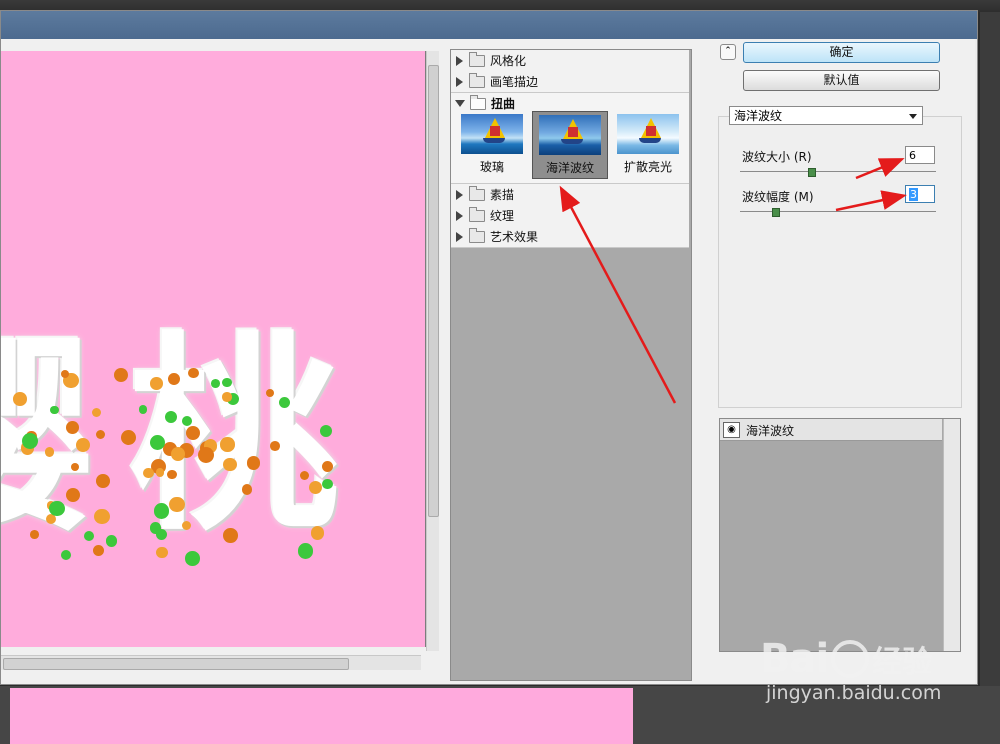 This screenshot has height=744, width=1000. Describe the element at coordinates (733, 281) in the screenshot. I see `annotation-arrows` at that location.